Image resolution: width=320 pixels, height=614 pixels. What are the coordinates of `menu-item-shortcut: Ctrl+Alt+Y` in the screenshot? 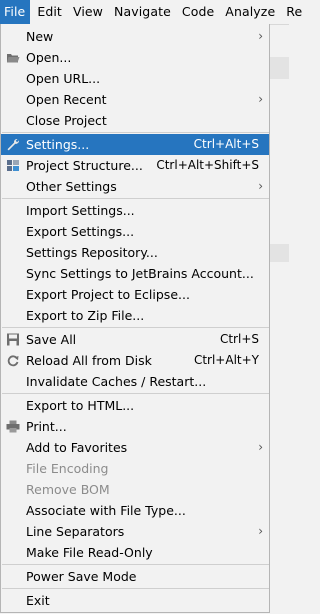 It's located at (226, 360).